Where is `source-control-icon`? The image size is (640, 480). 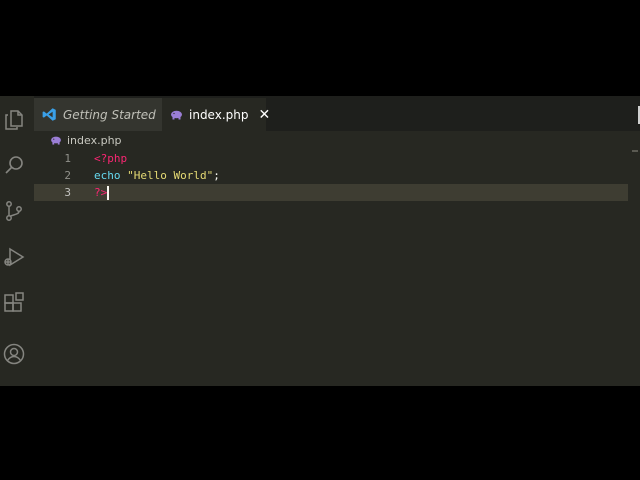 source-control-icon is located at coordinates (14, 211).